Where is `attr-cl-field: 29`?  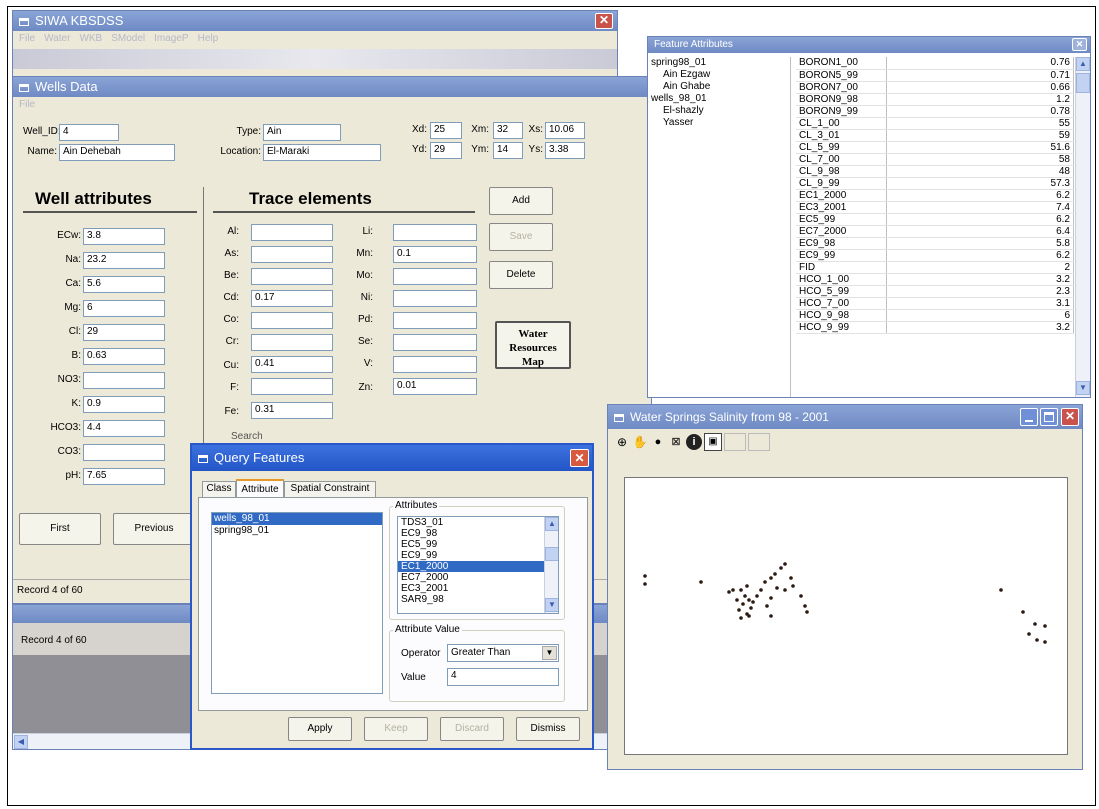 attr-cl-field: 29 is located at coordinates (124, 332).